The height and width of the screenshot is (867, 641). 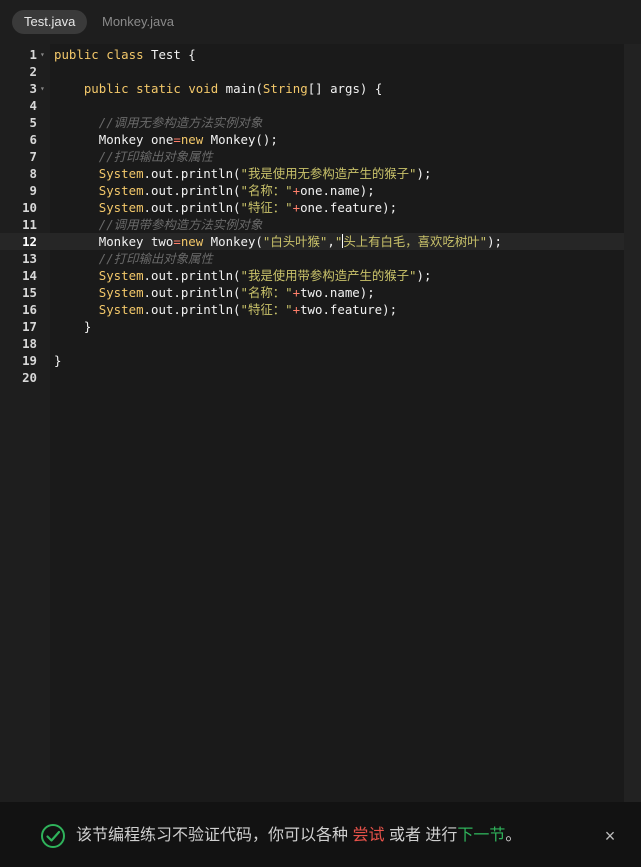 I want to click on code-text: public class Test {, so click(x=125, y=54).